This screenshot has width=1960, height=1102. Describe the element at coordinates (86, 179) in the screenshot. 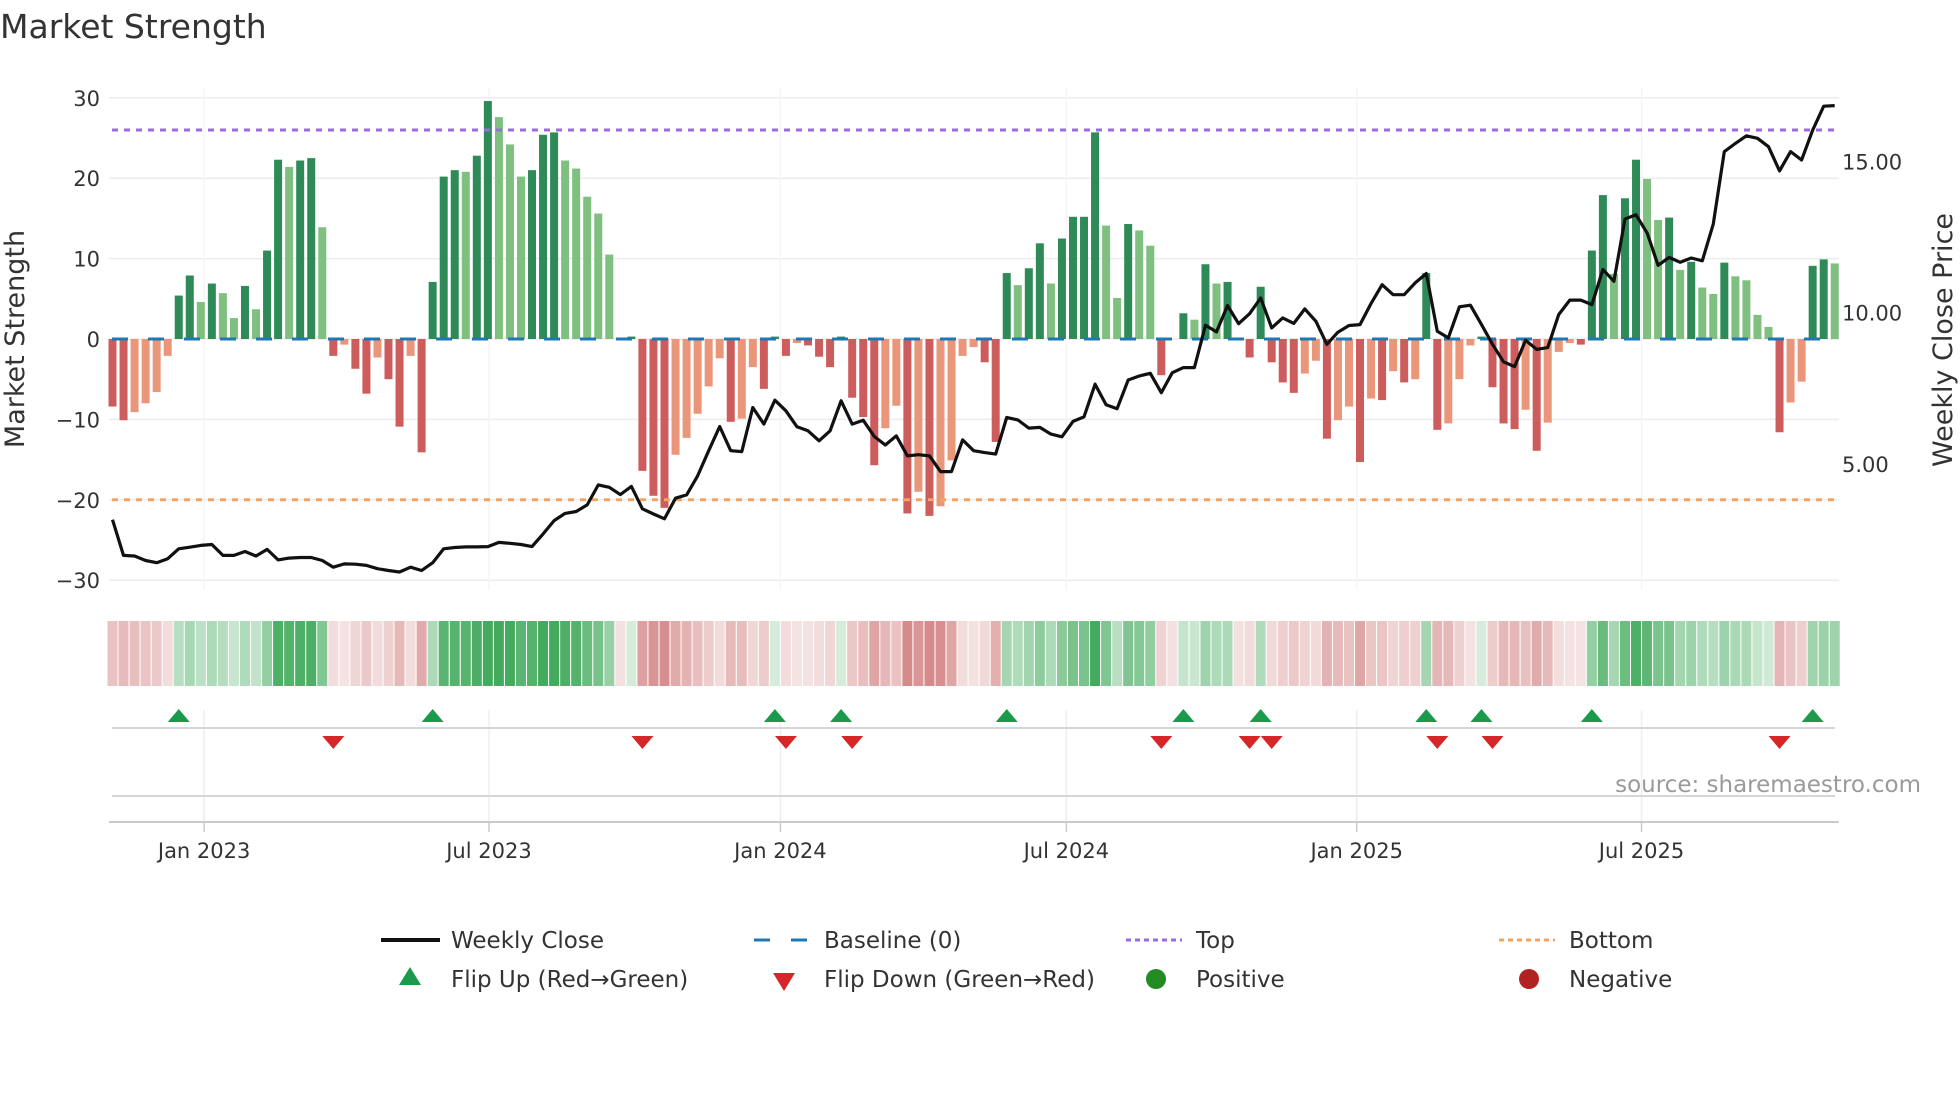

I see `y-tick-label: 20` at that location.